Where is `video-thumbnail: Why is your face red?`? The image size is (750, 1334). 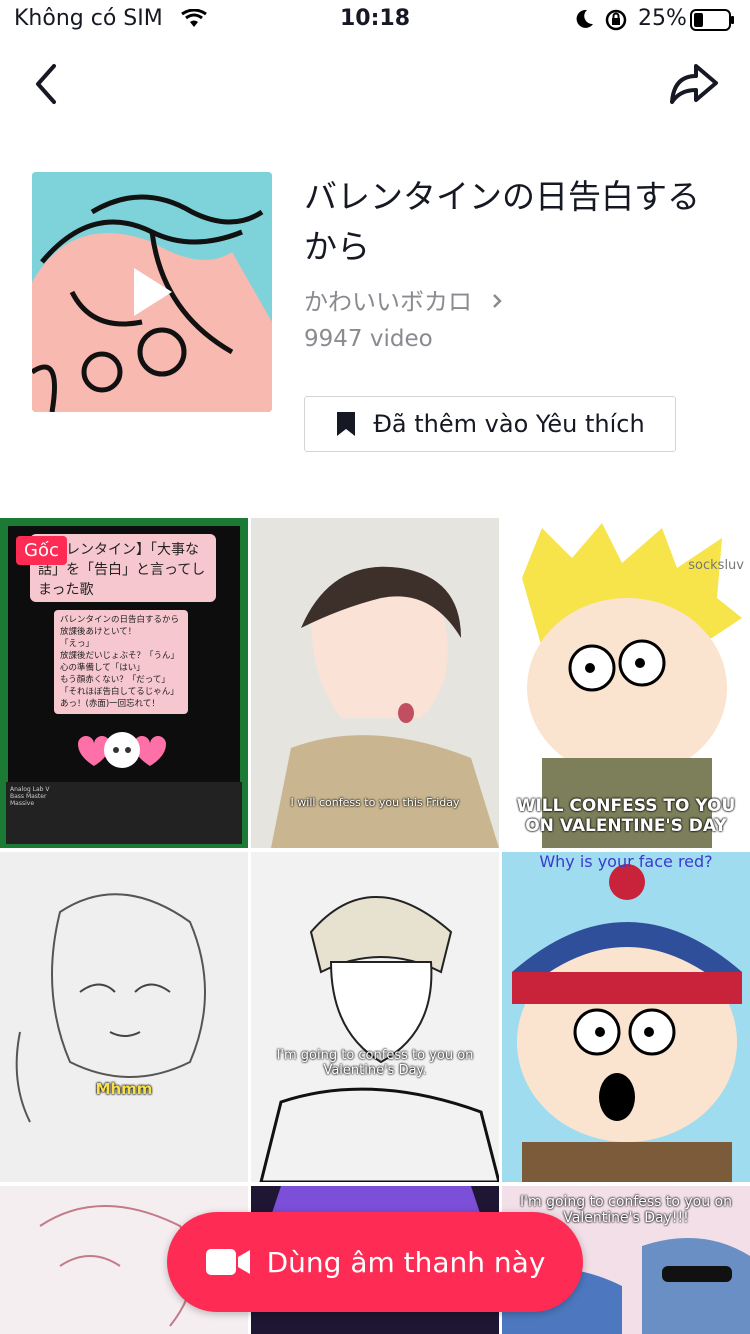
video-thumbnail: Why is your face red? is located at coordinates (626, 1017).